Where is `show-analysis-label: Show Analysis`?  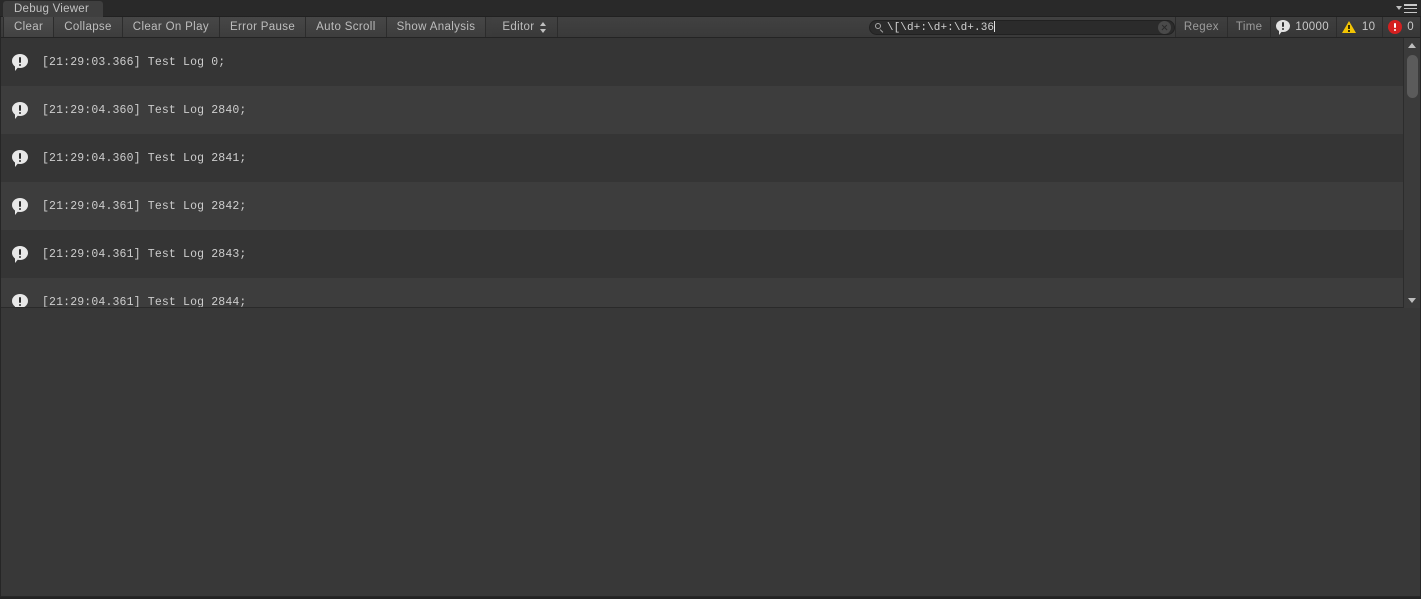
show-analysis-label: Show Analysis is located at coordinates (436, 27).